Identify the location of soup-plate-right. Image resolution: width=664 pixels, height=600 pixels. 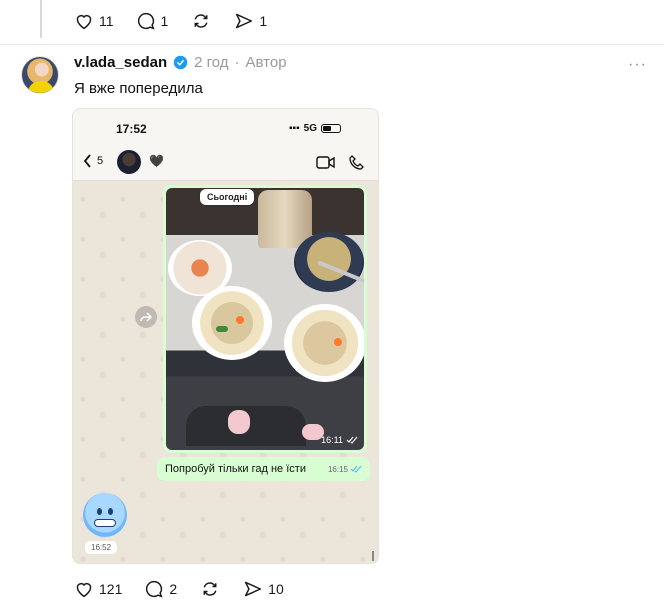
(324, 343).